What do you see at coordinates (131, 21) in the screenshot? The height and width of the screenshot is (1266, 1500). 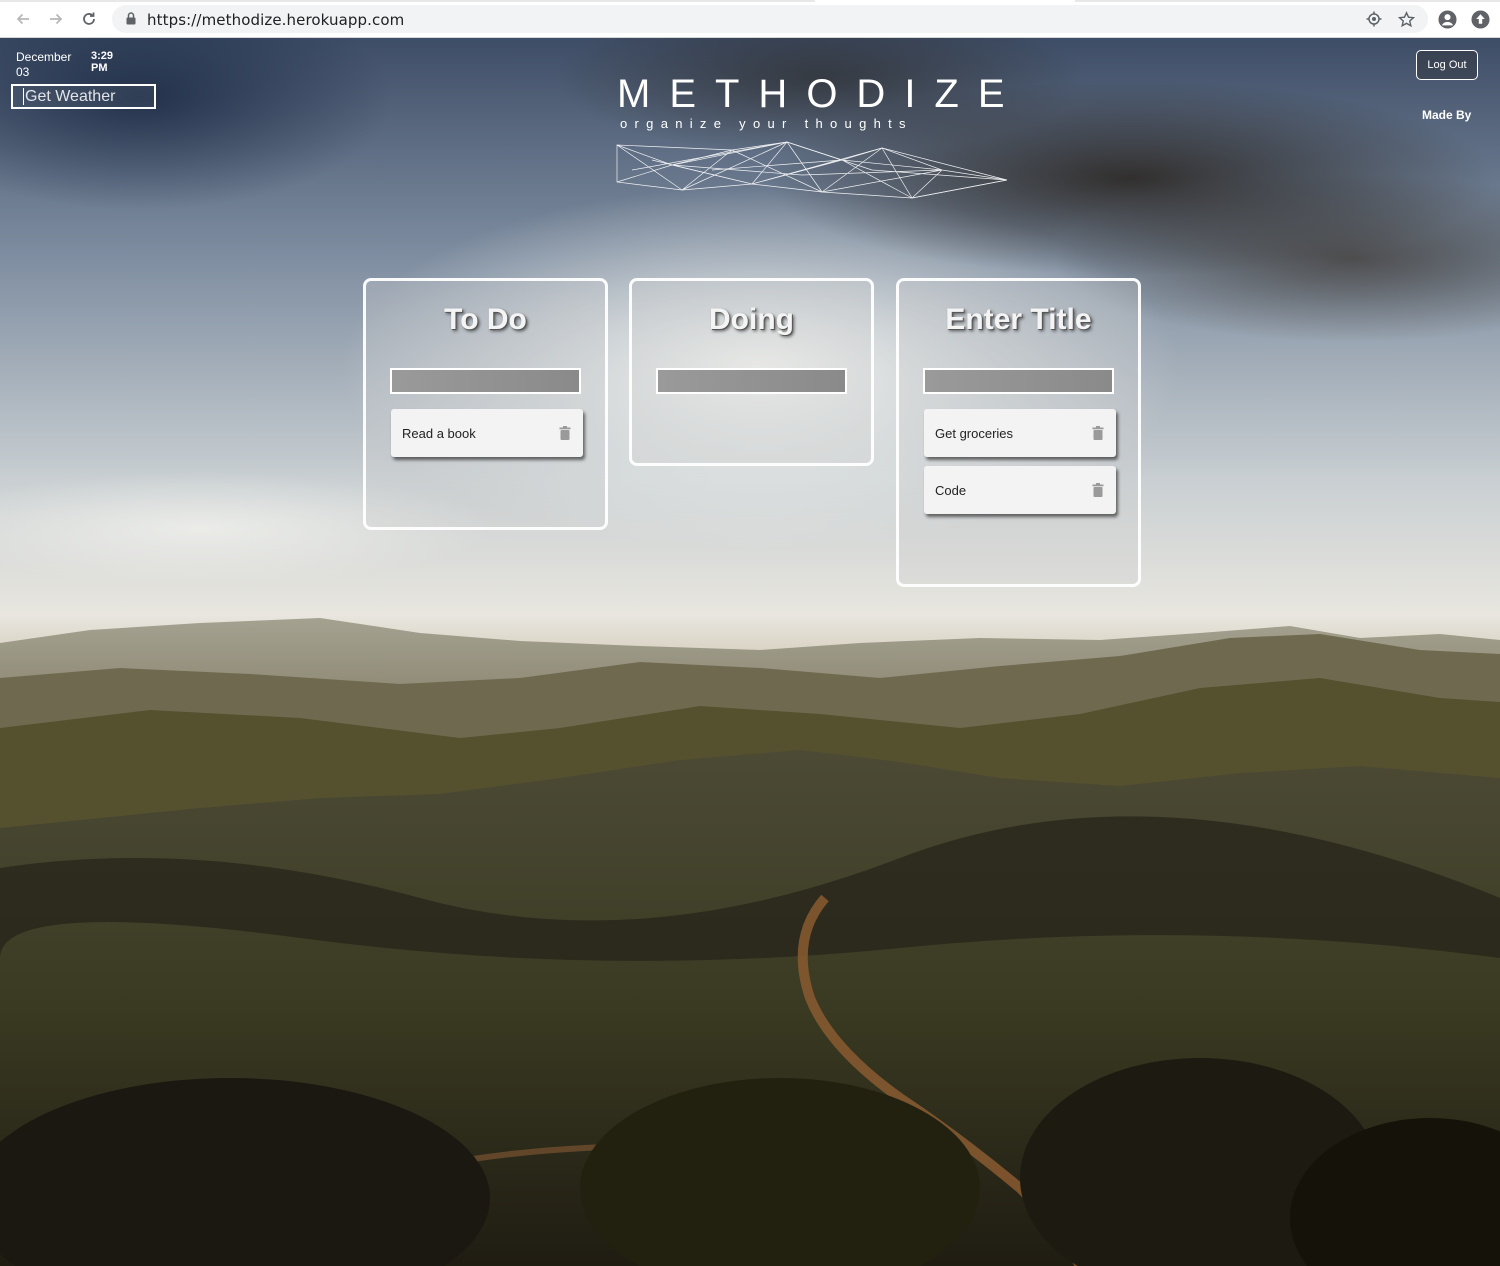 I see `lock-icon` at bounding box center [131, 21].